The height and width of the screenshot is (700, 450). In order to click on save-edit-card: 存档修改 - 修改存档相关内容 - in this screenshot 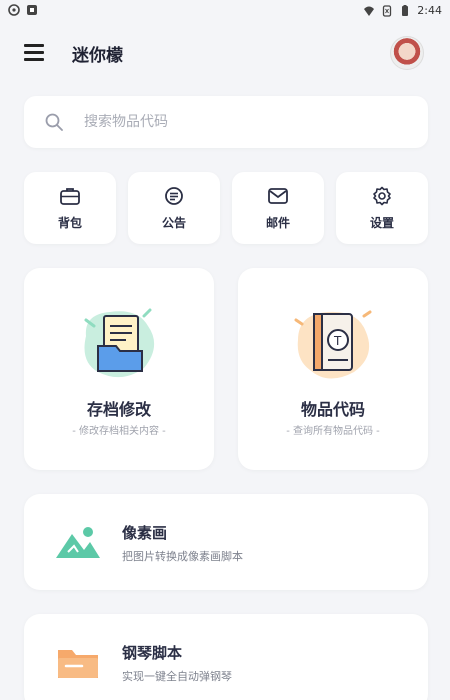, I will do `click(119, 369)`.